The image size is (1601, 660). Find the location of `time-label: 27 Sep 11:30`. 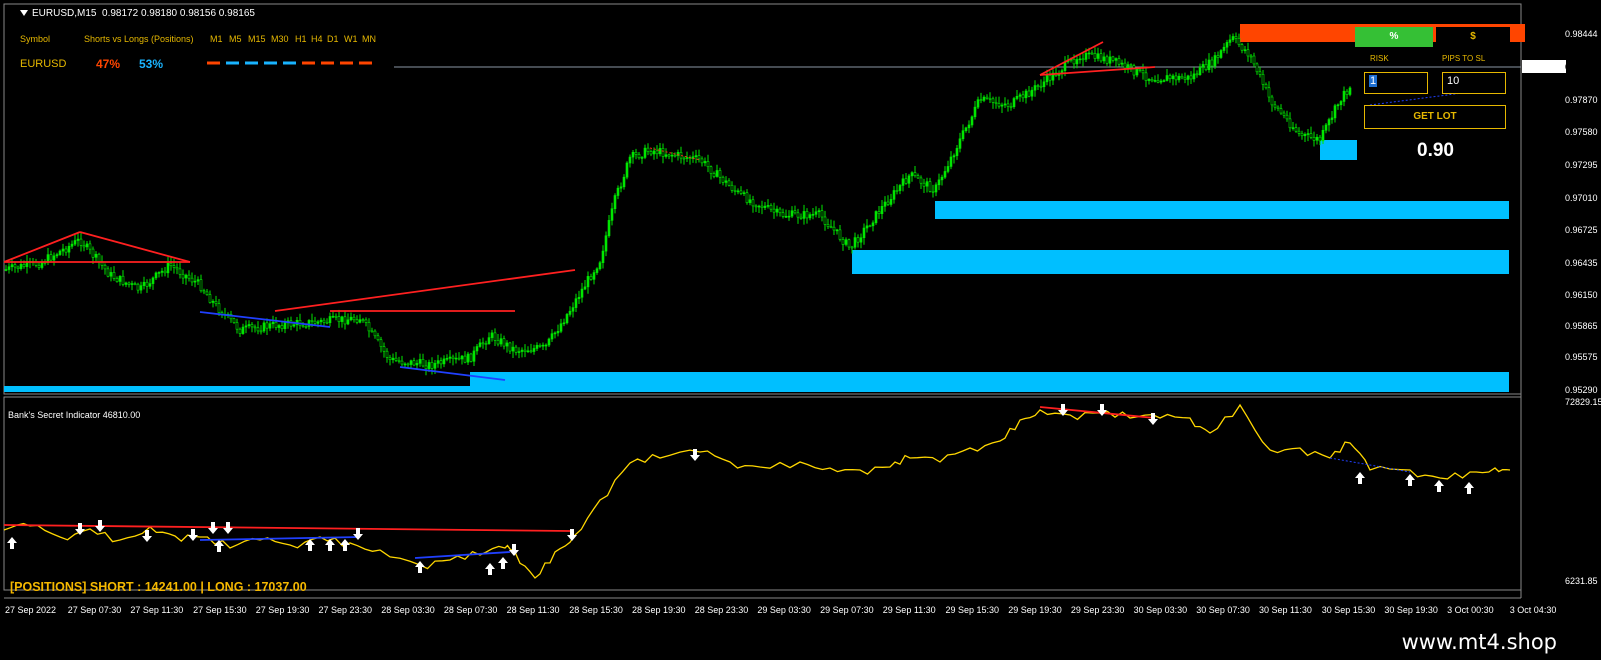

time-label: 27 Sep 11:30 is located at coordinates (157, 610).